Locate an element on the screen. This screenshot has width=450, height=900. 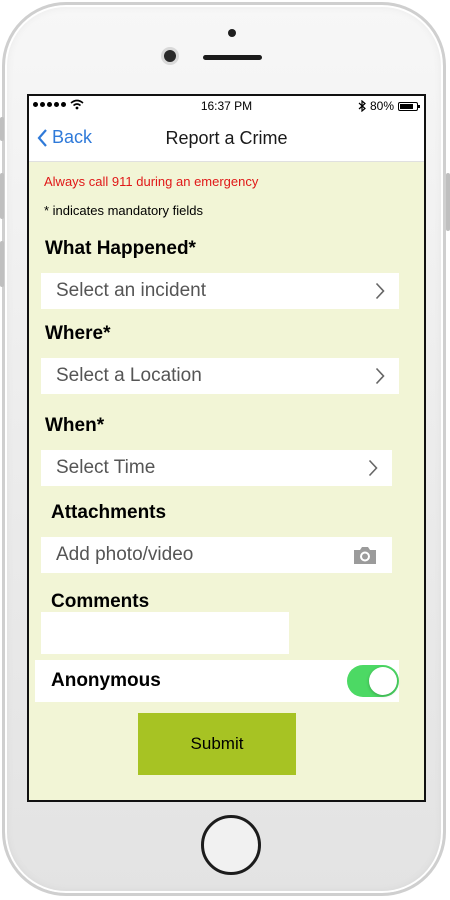
battery-percent: 80% is located at coordinates (381, 106).